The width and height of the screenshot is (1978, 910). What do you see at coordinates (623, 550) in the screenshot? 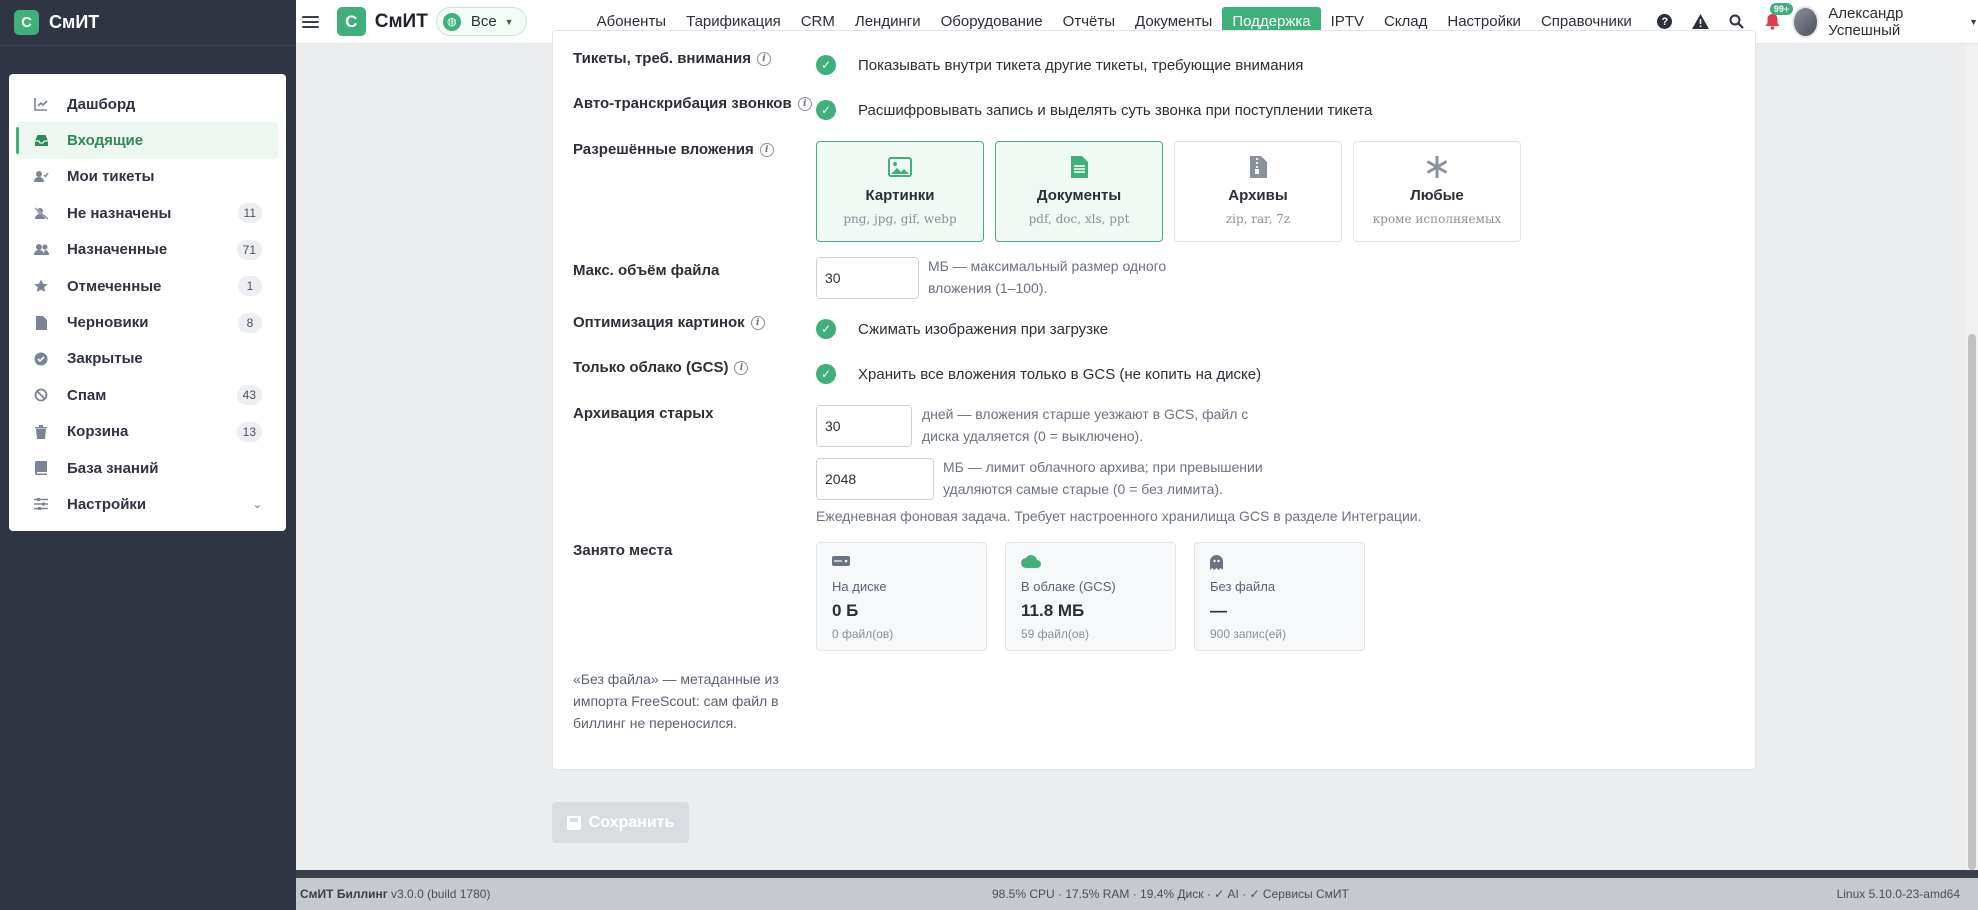
I see `usage-label: Занято места` at bounding box center [623, 550].